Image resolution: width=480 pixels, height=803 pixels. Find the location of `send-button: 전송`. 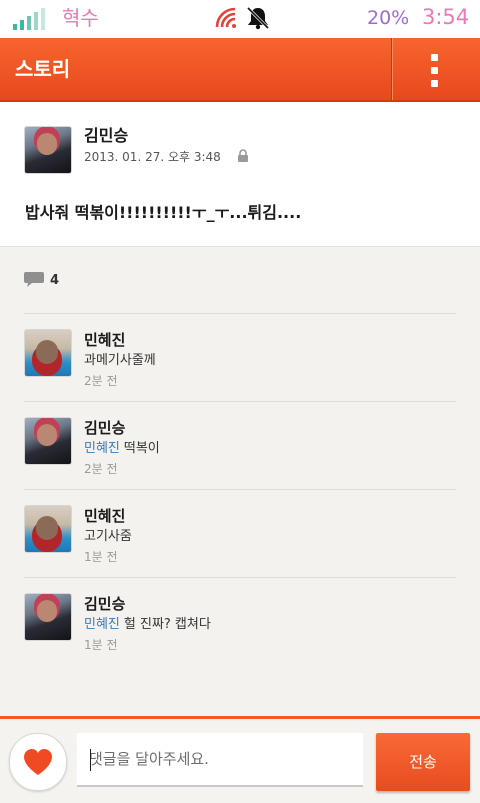

send-button: 전송 is located at coordinates (423, 762).